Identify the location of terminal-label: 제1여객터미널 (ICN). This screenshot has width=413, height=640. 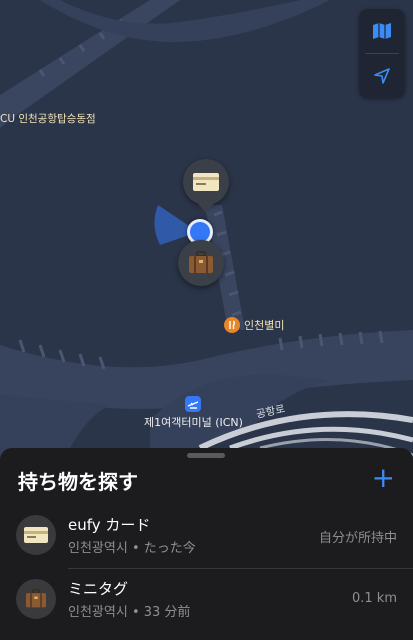
(193, 422).